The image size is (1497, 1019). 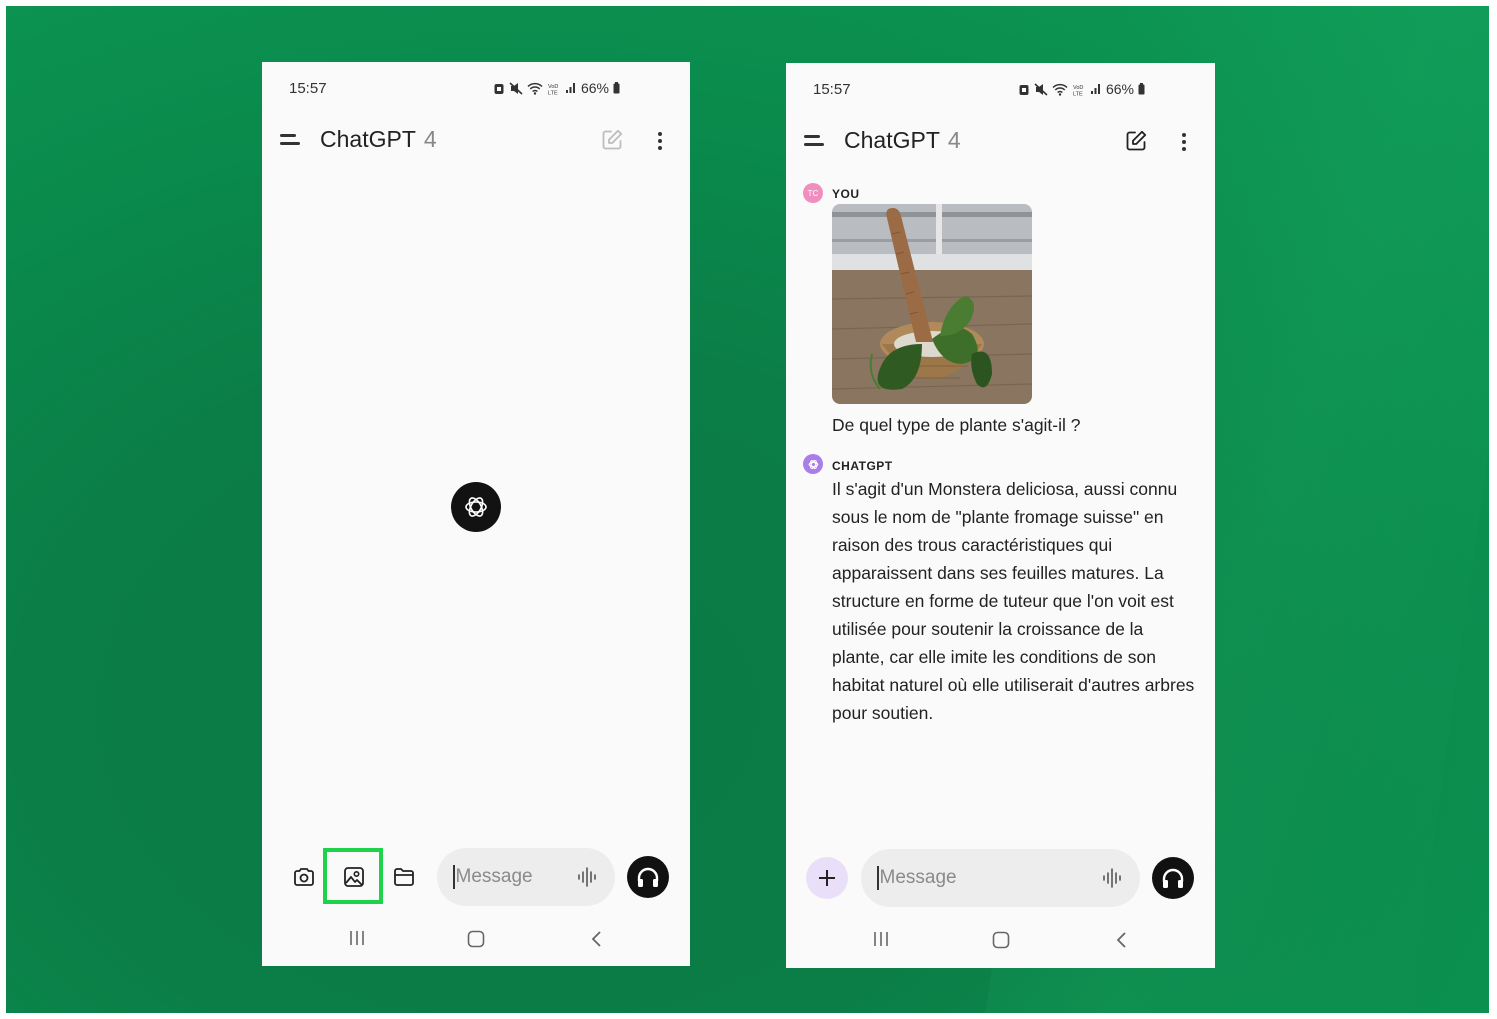 What do you see at coordinates (813, 464) in the screenshot?
I see `chatgpt-avatar-icon` at bounding box center [813, 464].